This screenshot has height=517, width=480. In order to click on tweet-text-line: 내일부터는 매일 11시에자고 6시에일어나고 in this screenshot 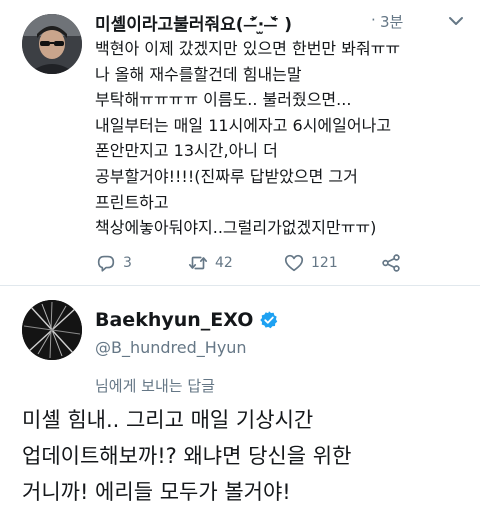, I will do `click(243, 125)`.